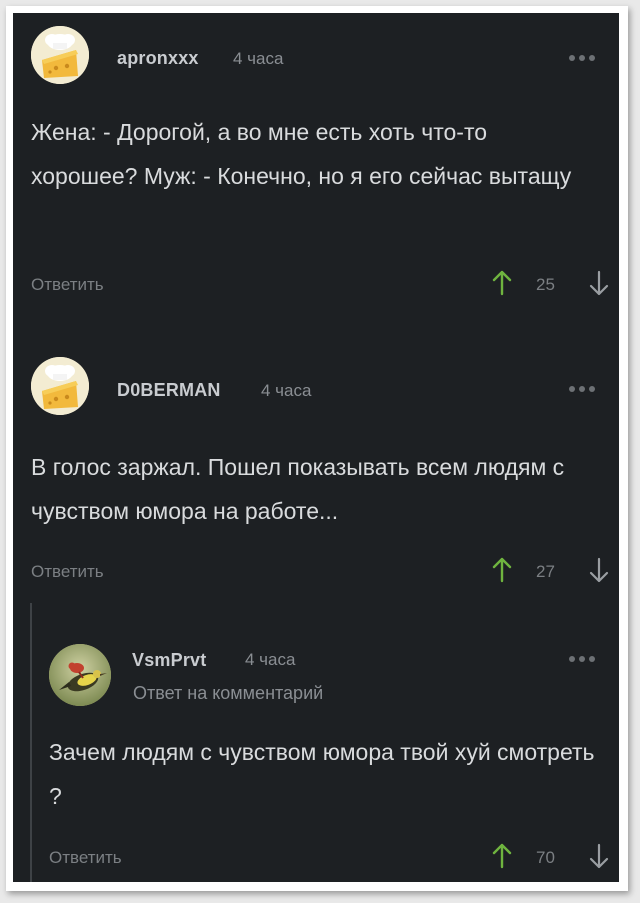 This screenshot has width=640, height=903. I want to click on reply-to-link: Ответ на комментарий, so click(228, 693).